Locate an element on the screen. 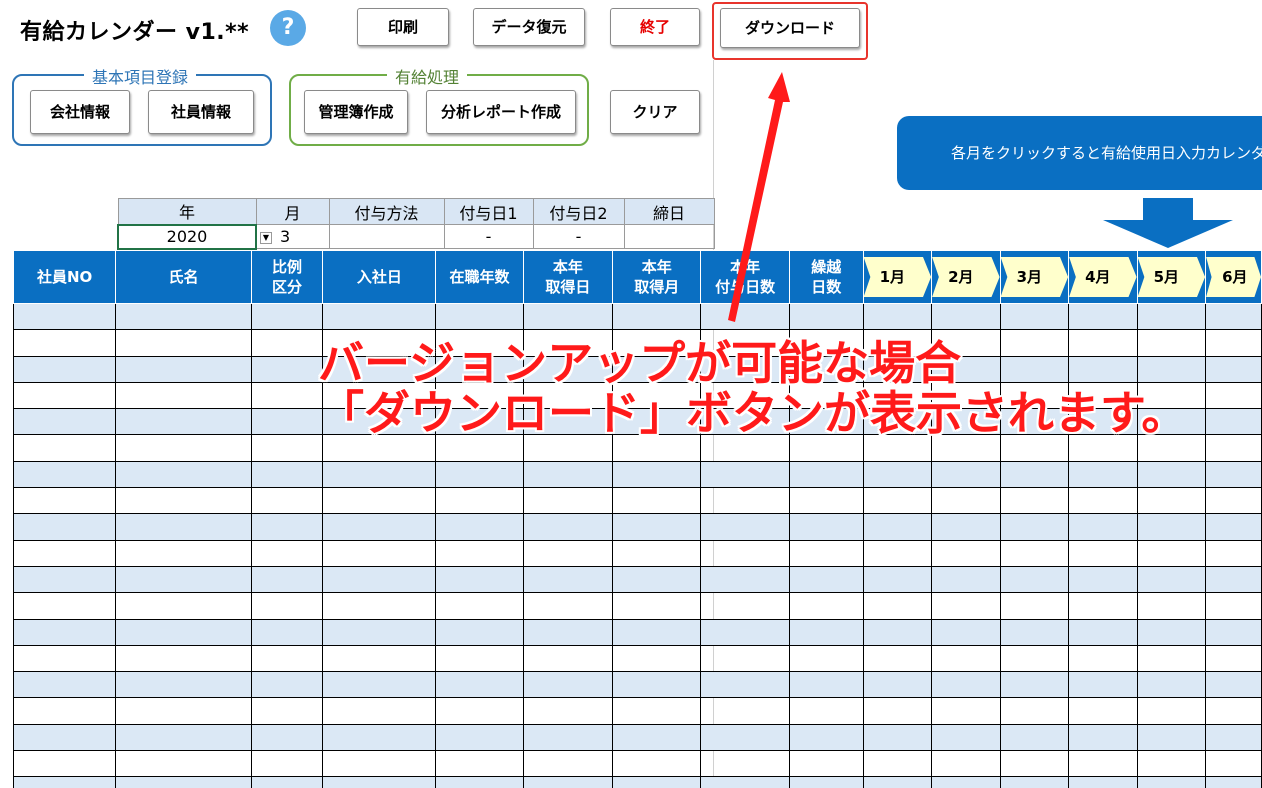 The height and width of the screenshot is (788, 1262). dropdown-icon: ▼ is located at coordinates (266, 237).